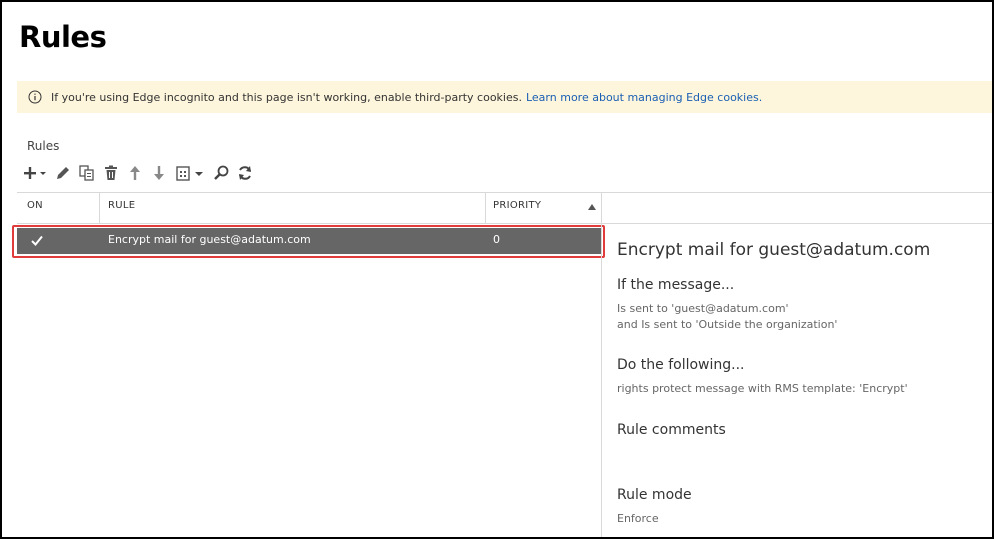  What do you see at coordinates (121, 205) in the screenshot?
I see `column-header-rule: RULE` at bounding box center [121, 205].